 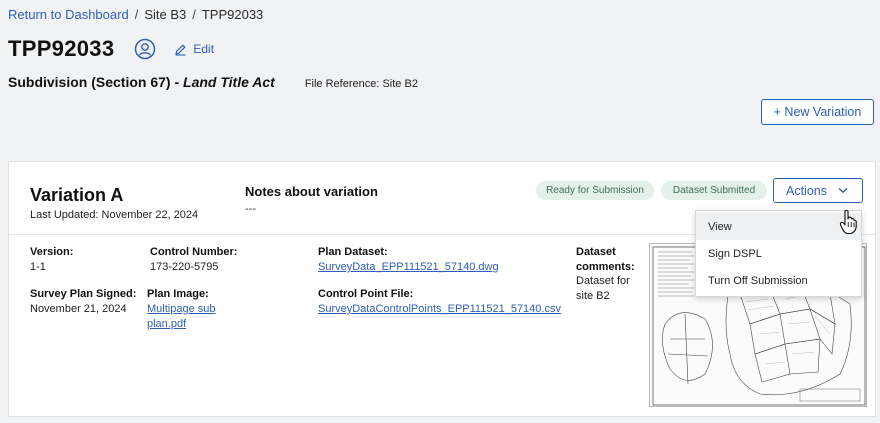 What do you see at coordinates (181, 309) in the screenshot?
I see `plan-image-link-line-1: Multipage sub` at bounding box center [181, 309].